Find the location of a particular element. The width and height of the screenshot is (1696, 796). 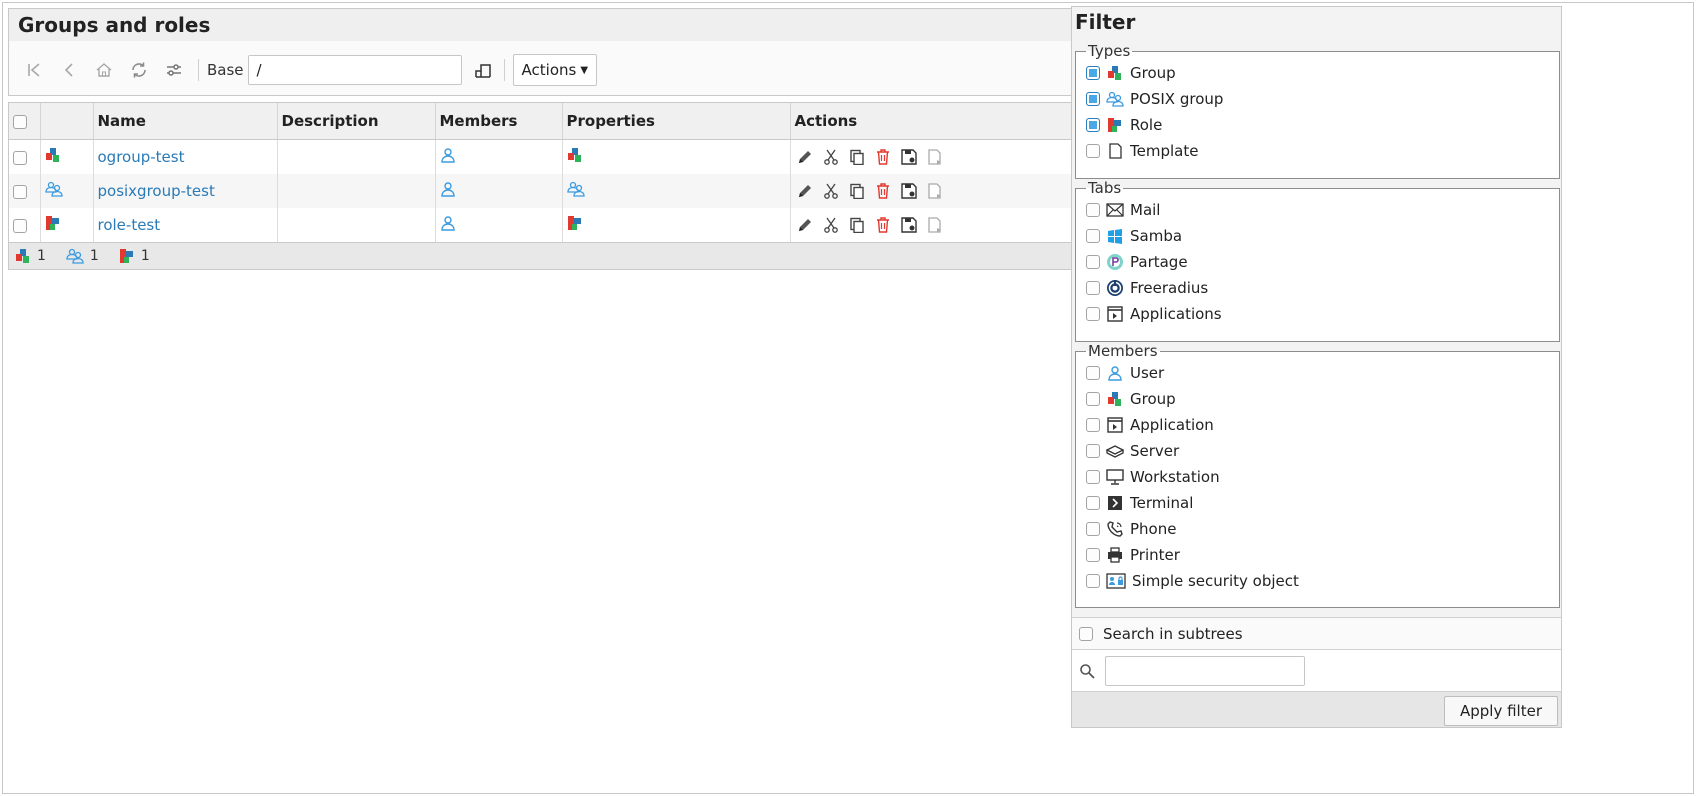

filter-tab-samba: Samba is located at coordinates (1317, 236).